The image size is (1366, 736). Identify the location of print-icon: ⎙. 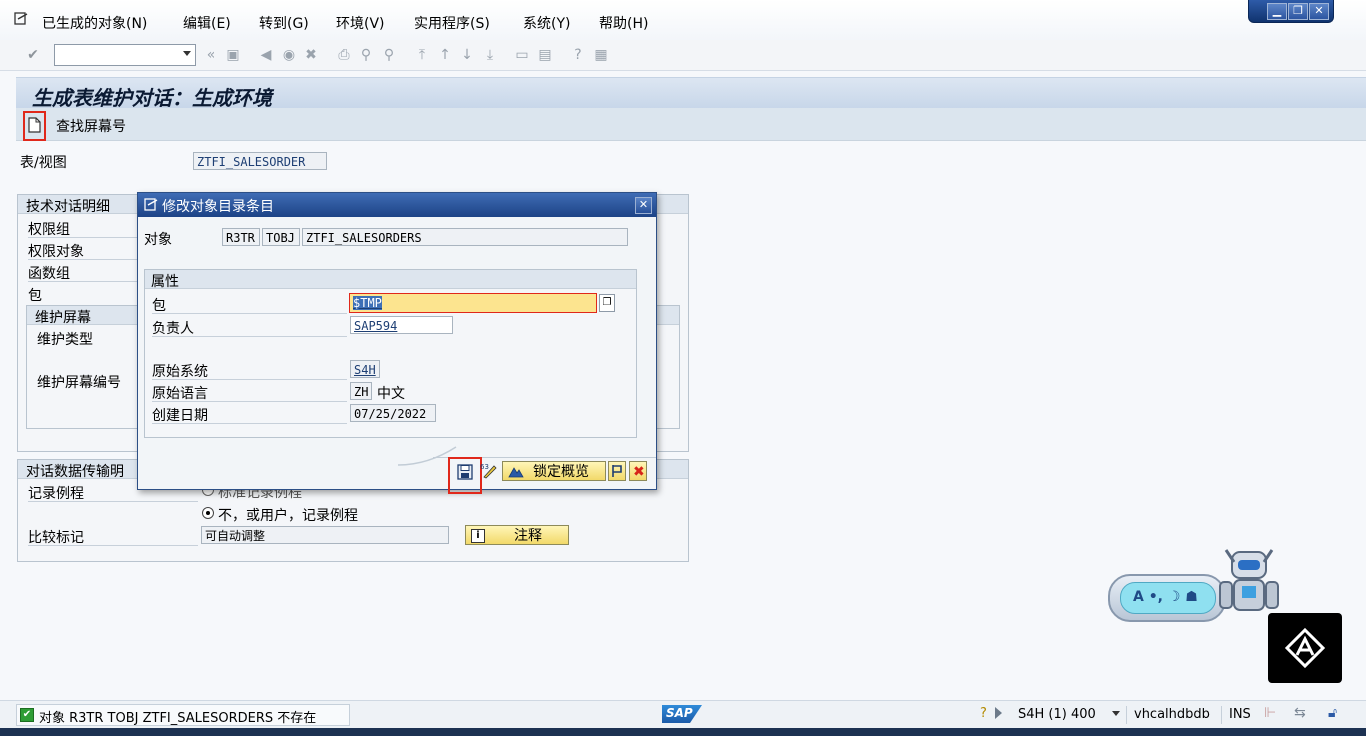
(344, 55).